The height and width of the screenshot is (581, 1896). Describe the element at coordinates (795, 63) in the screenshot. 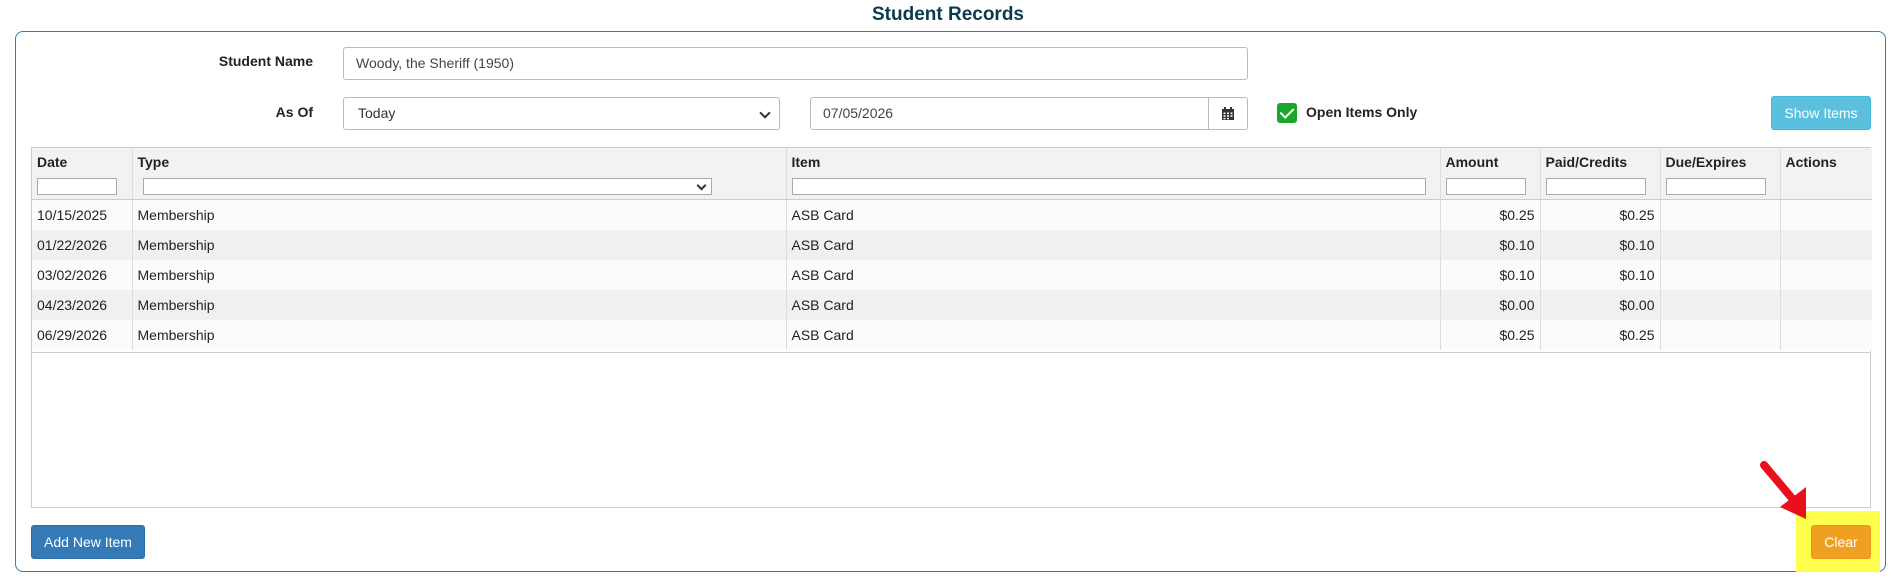

I see `student-name-input: Woody, the Sheriff (1950)` at that location.